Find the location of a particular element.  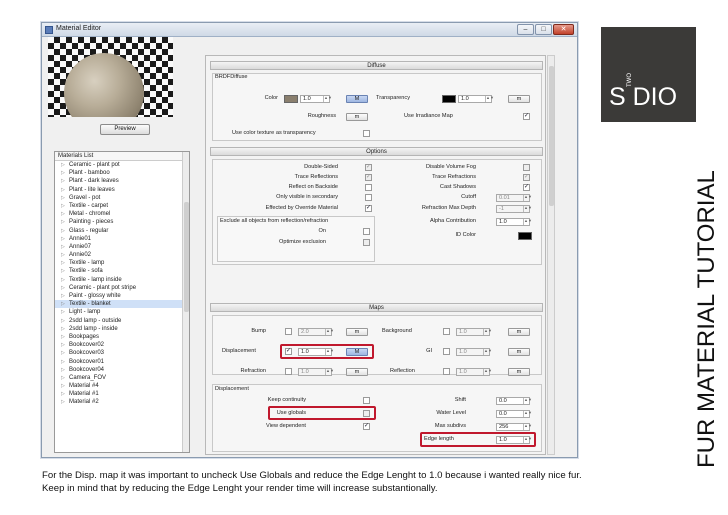

list-item: ▷ Material #4 is located at coordinates (119, 386).